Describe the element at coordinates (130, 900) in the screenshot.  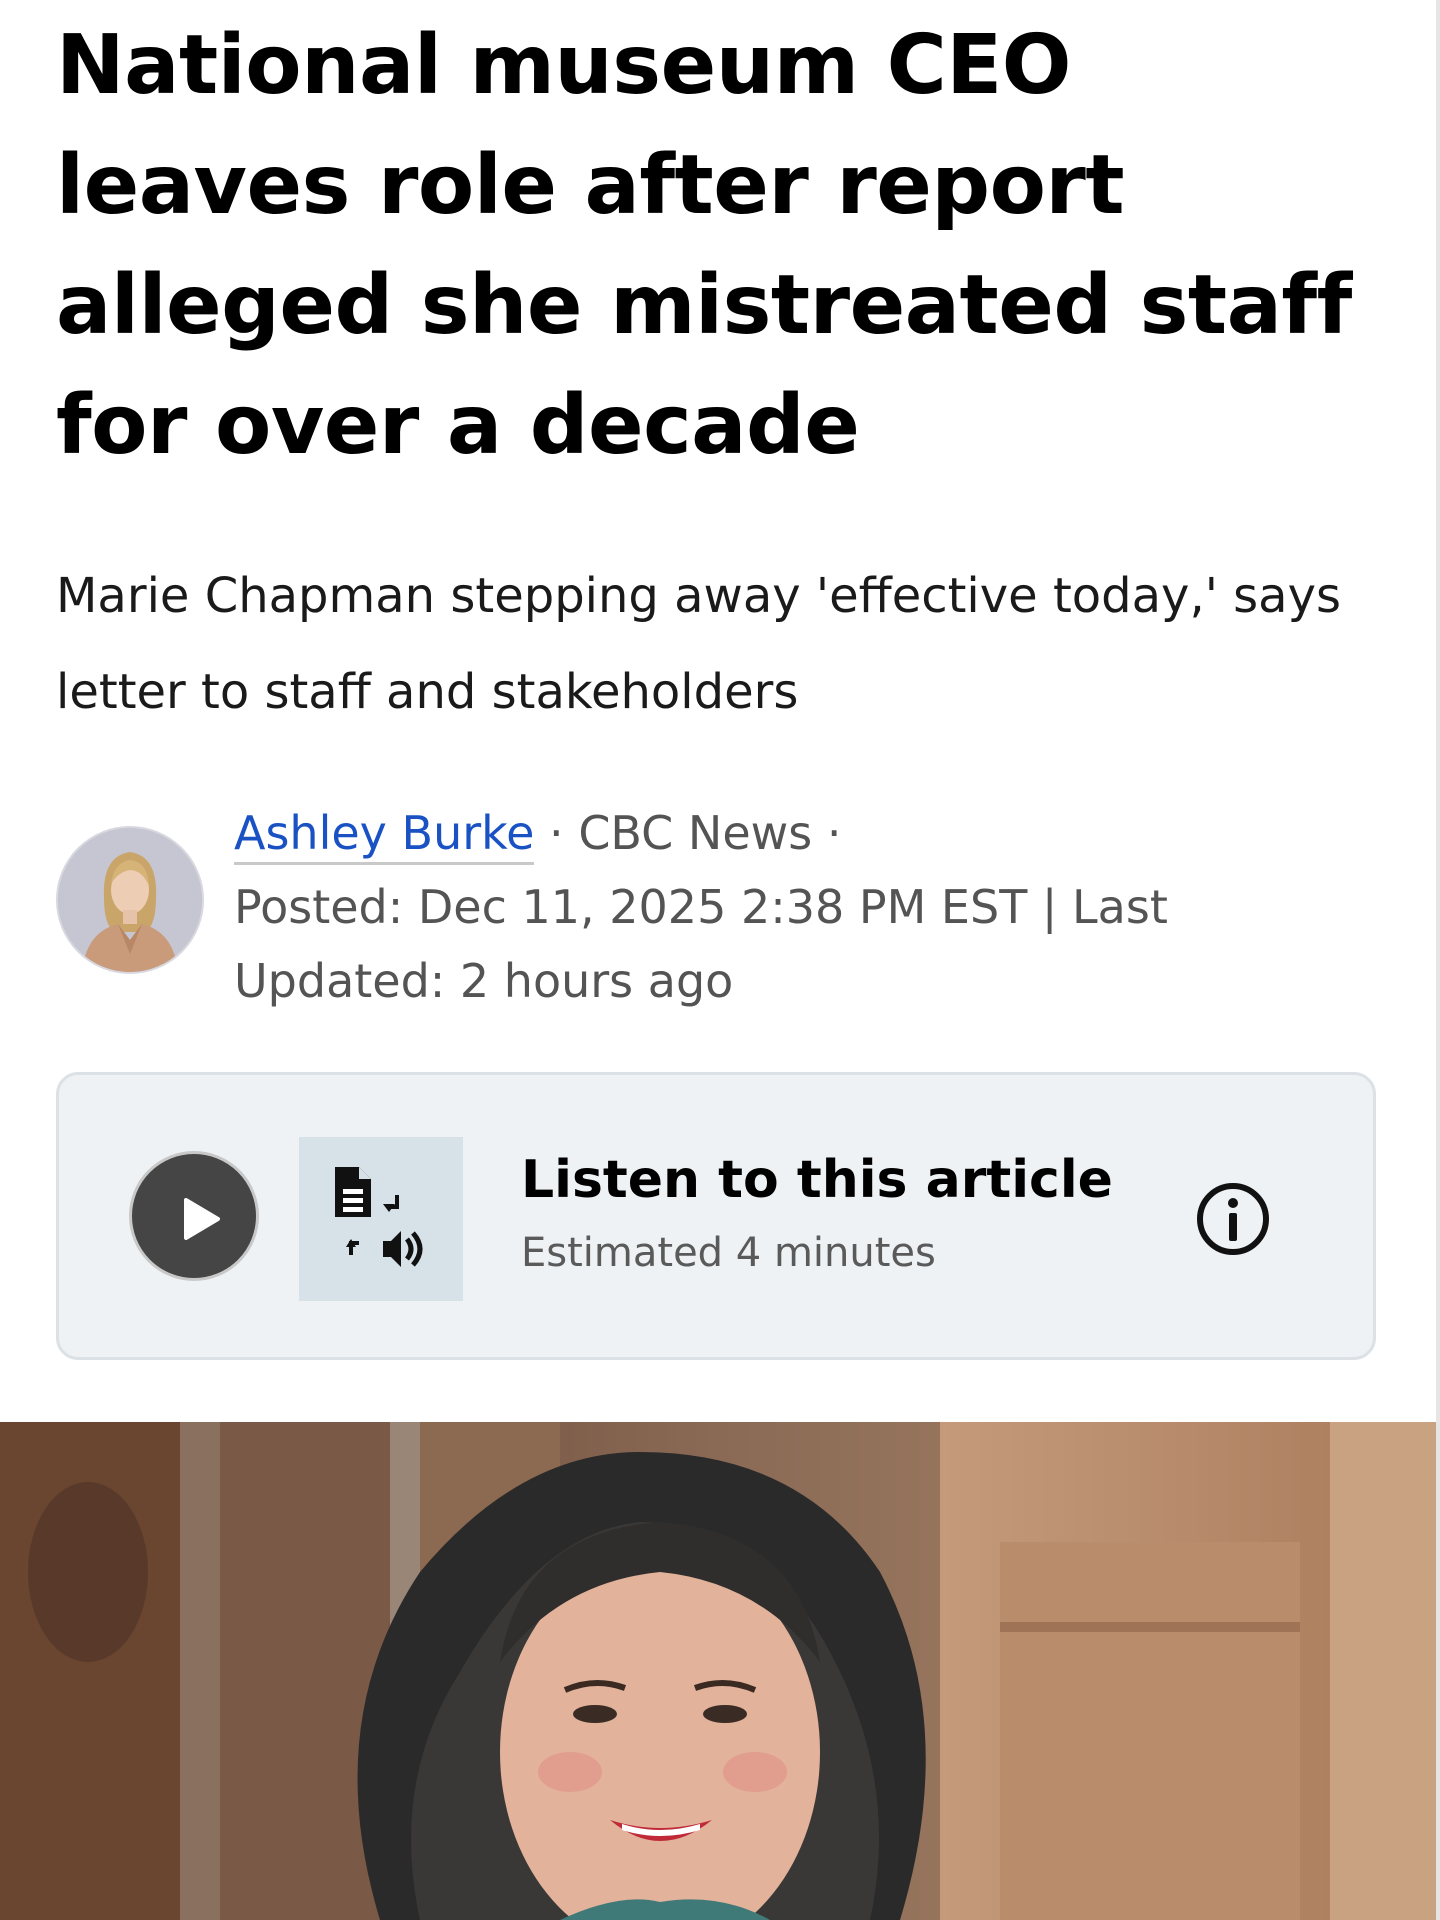
I see `author-avatar` at that location.